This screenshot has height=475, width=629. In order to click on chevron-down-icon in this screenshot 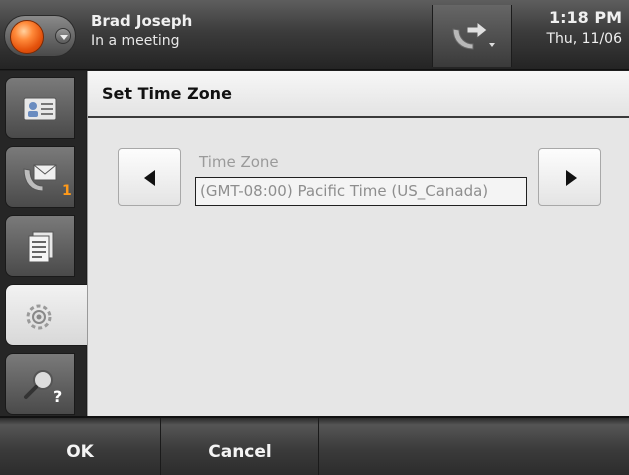, I will do `click(63, 36)`.